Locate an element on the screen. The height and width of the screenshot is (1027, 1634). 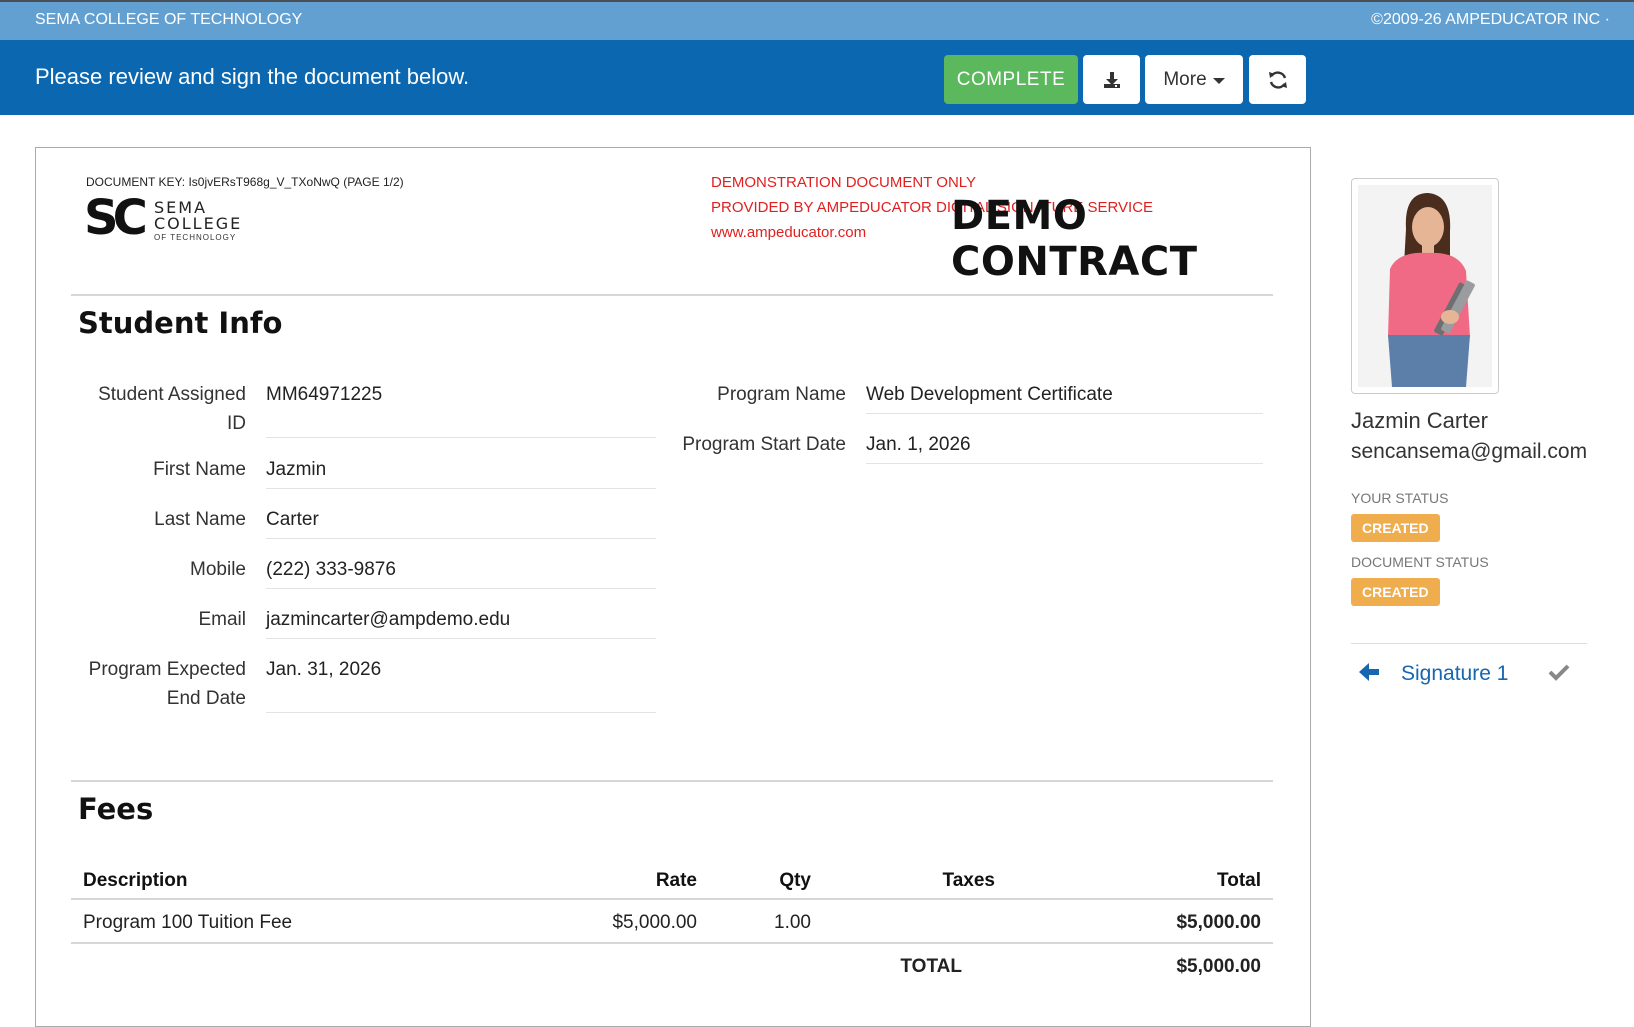
signer-name: Jazmin Carter is located at coordinates (1419, 420).